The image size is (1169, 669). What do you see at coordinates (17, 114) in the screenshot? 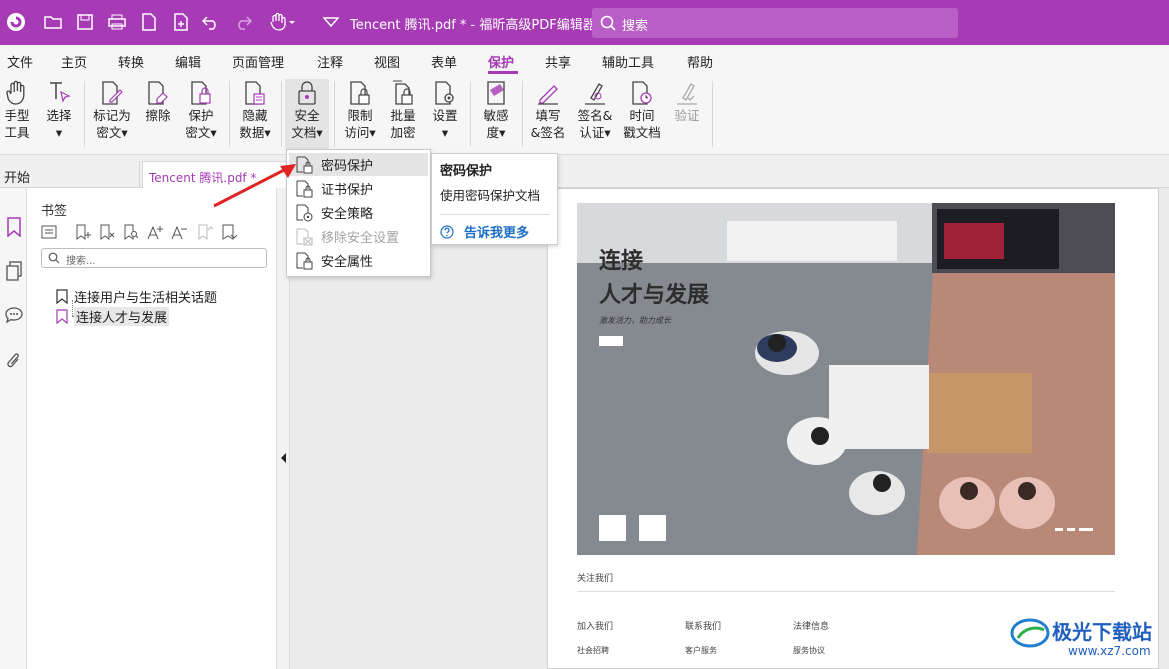
I see `hand-tool-button: 手型 工具` at bounding box center [17, 114].